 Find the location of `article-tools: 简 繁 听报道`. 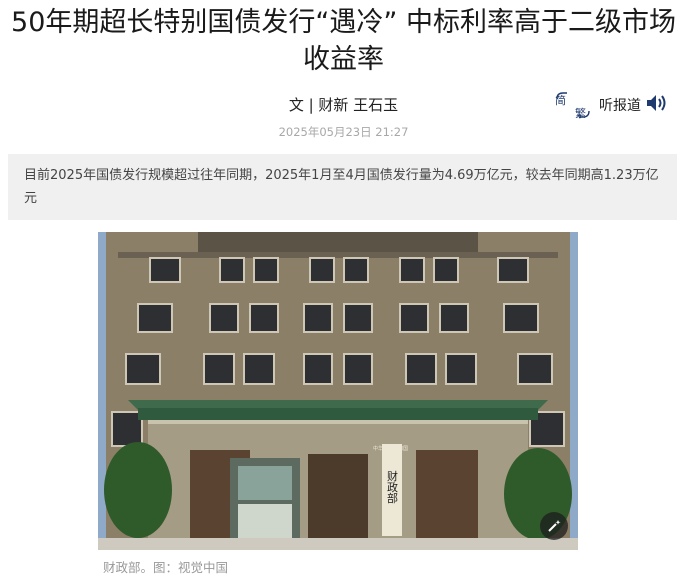

article-tools: 简 繁 听报道 is located at coordinates (611, 105).